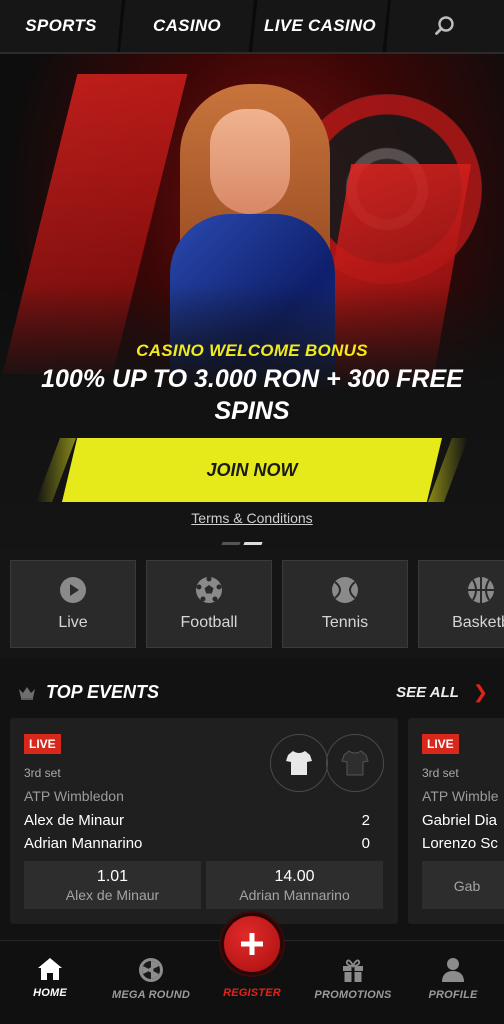  I want to click on category-basketball: Basketb, so click(461, 604).